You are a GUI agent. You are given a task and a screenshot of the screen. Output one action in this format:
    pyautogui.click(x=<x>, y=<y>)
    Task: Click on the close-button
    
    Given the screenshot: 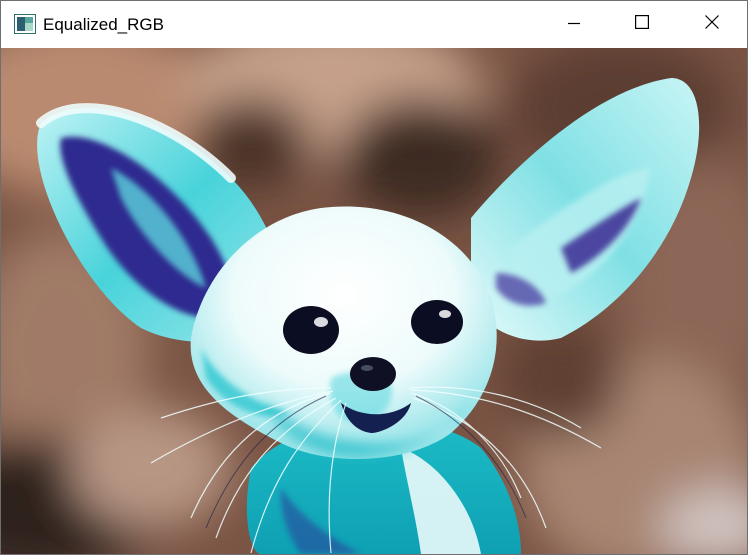 What is the action you would take?
    pyautogui.click(x=712, y=24)
    